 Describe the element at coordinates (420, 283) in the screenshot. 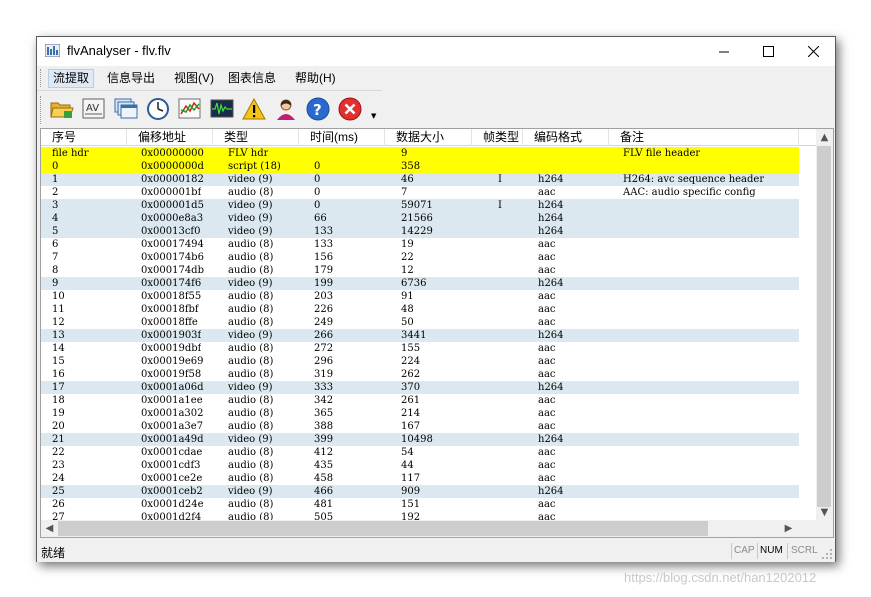

I see `table-row: 9 0x000174f6 video (9) 199 6736 h264` at that location.